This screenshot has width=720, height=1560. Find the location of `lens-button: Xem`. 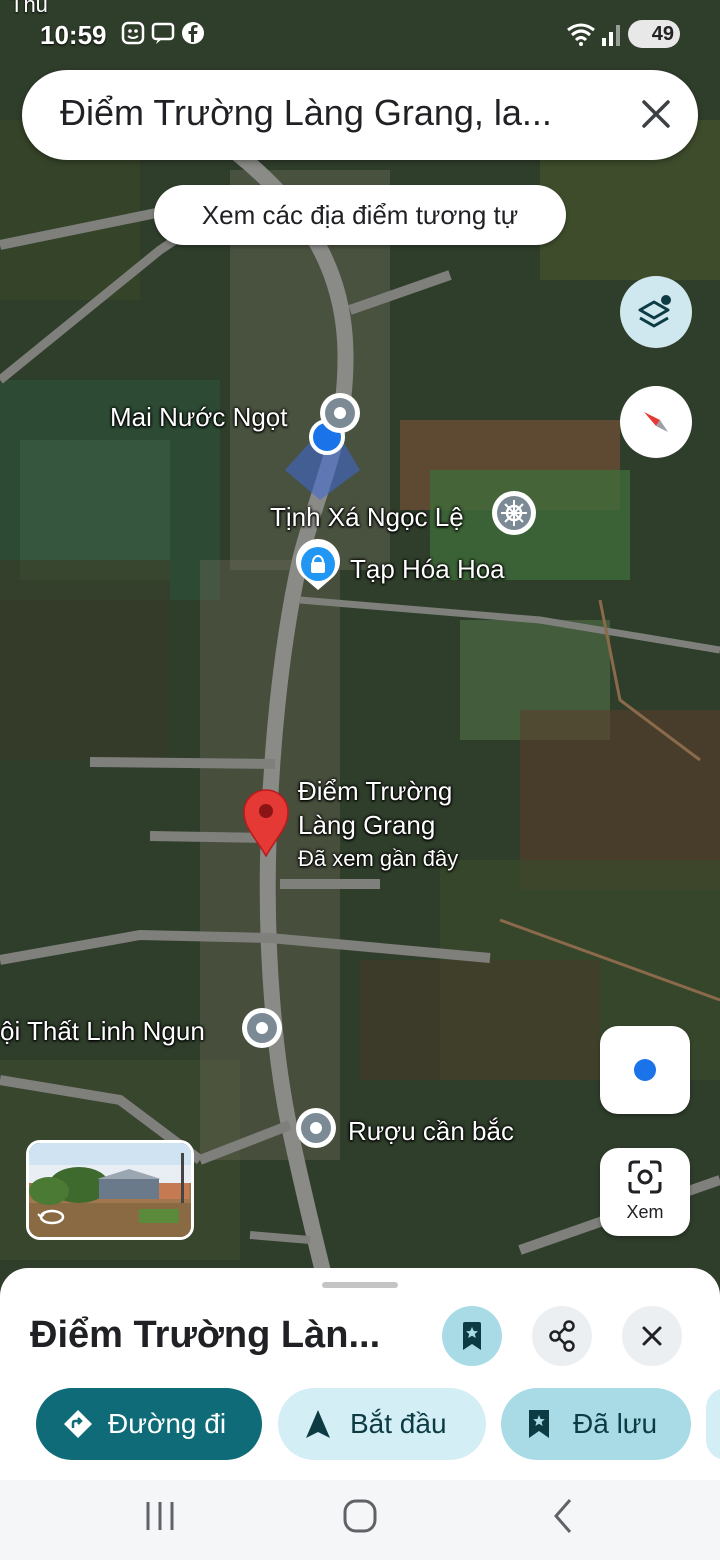

lens-button: Xem is located at coordinates (645, 1192).